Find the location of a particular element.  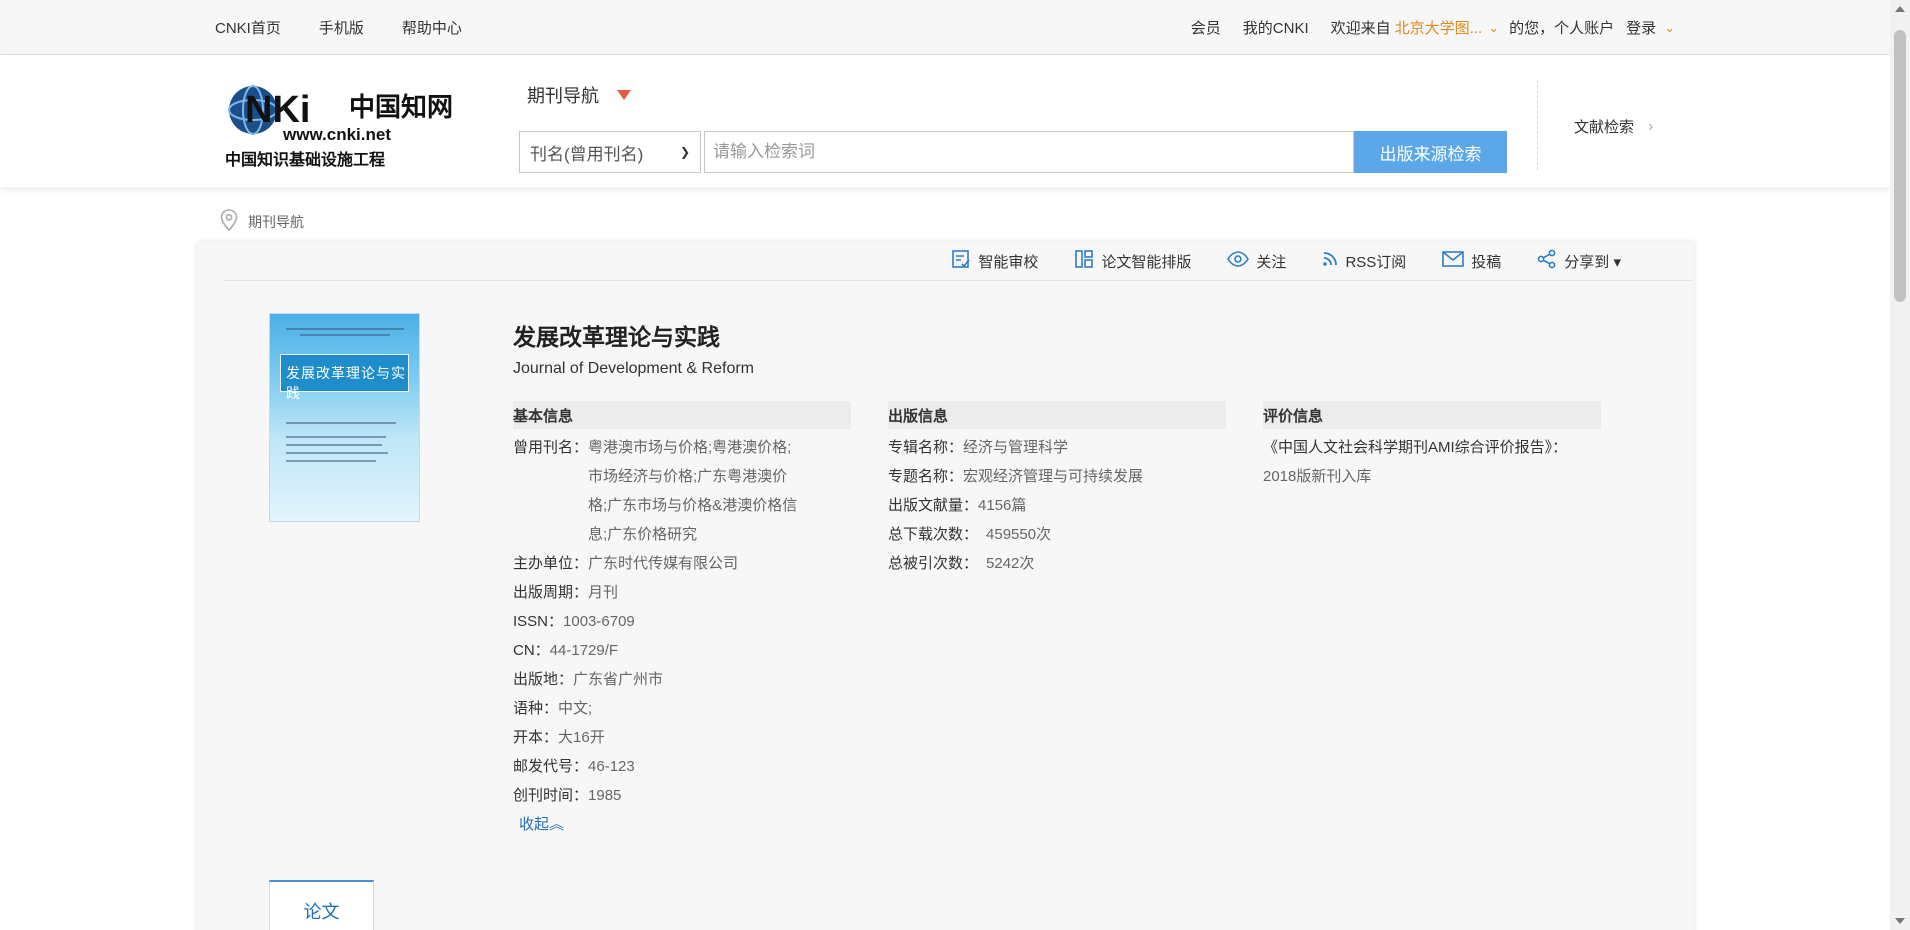

language-value: 中文; is located at coordinates (575, 708).